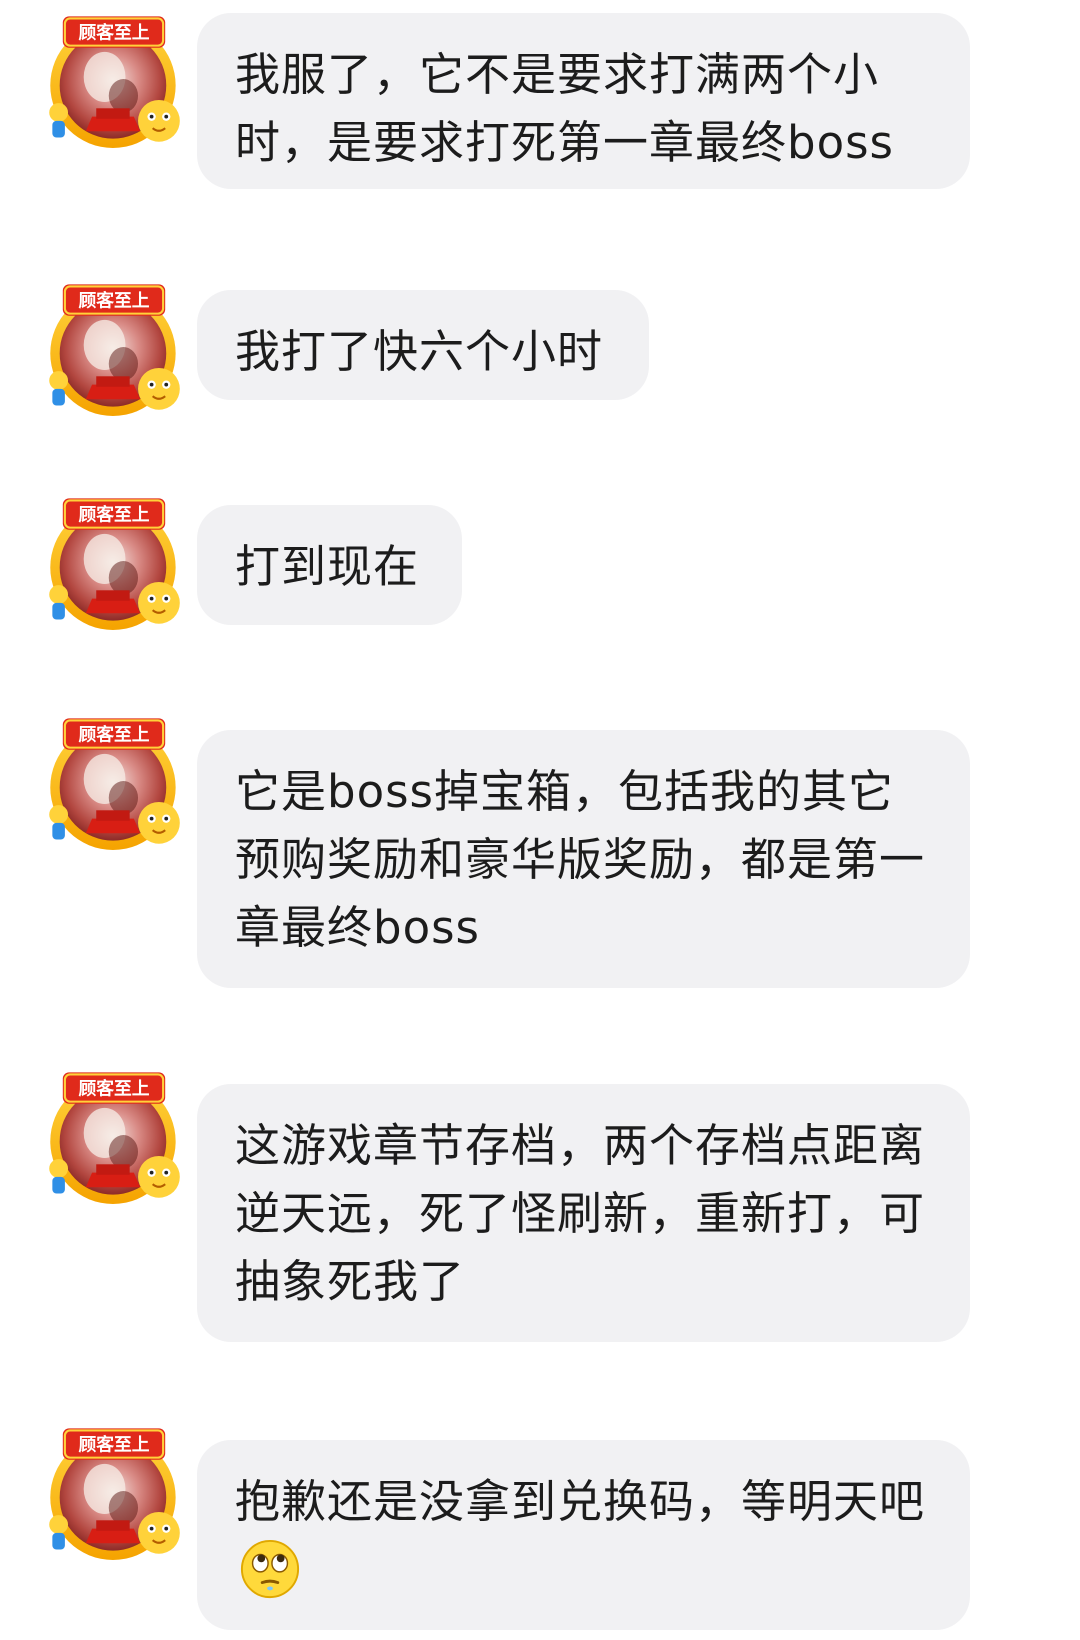 The width and height of the screenshot is (1080, 1640). I want to click on message-text: 它是boss掉宝箱，包括我的其它预购奖励和豪华版奖励，都是第一章最终boss, so click(580, 859).